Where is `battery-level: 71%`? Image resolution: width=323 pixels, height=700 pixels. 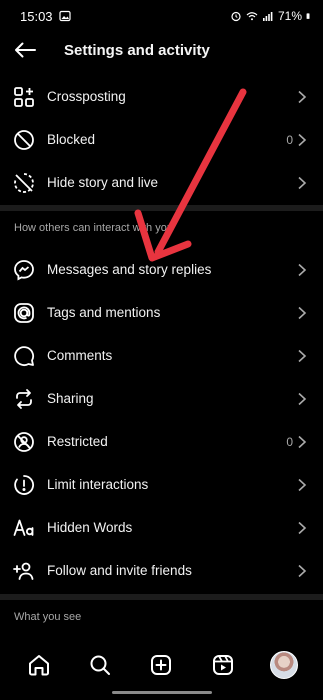 battery-level: 71% is located at coordinates (289, 16).